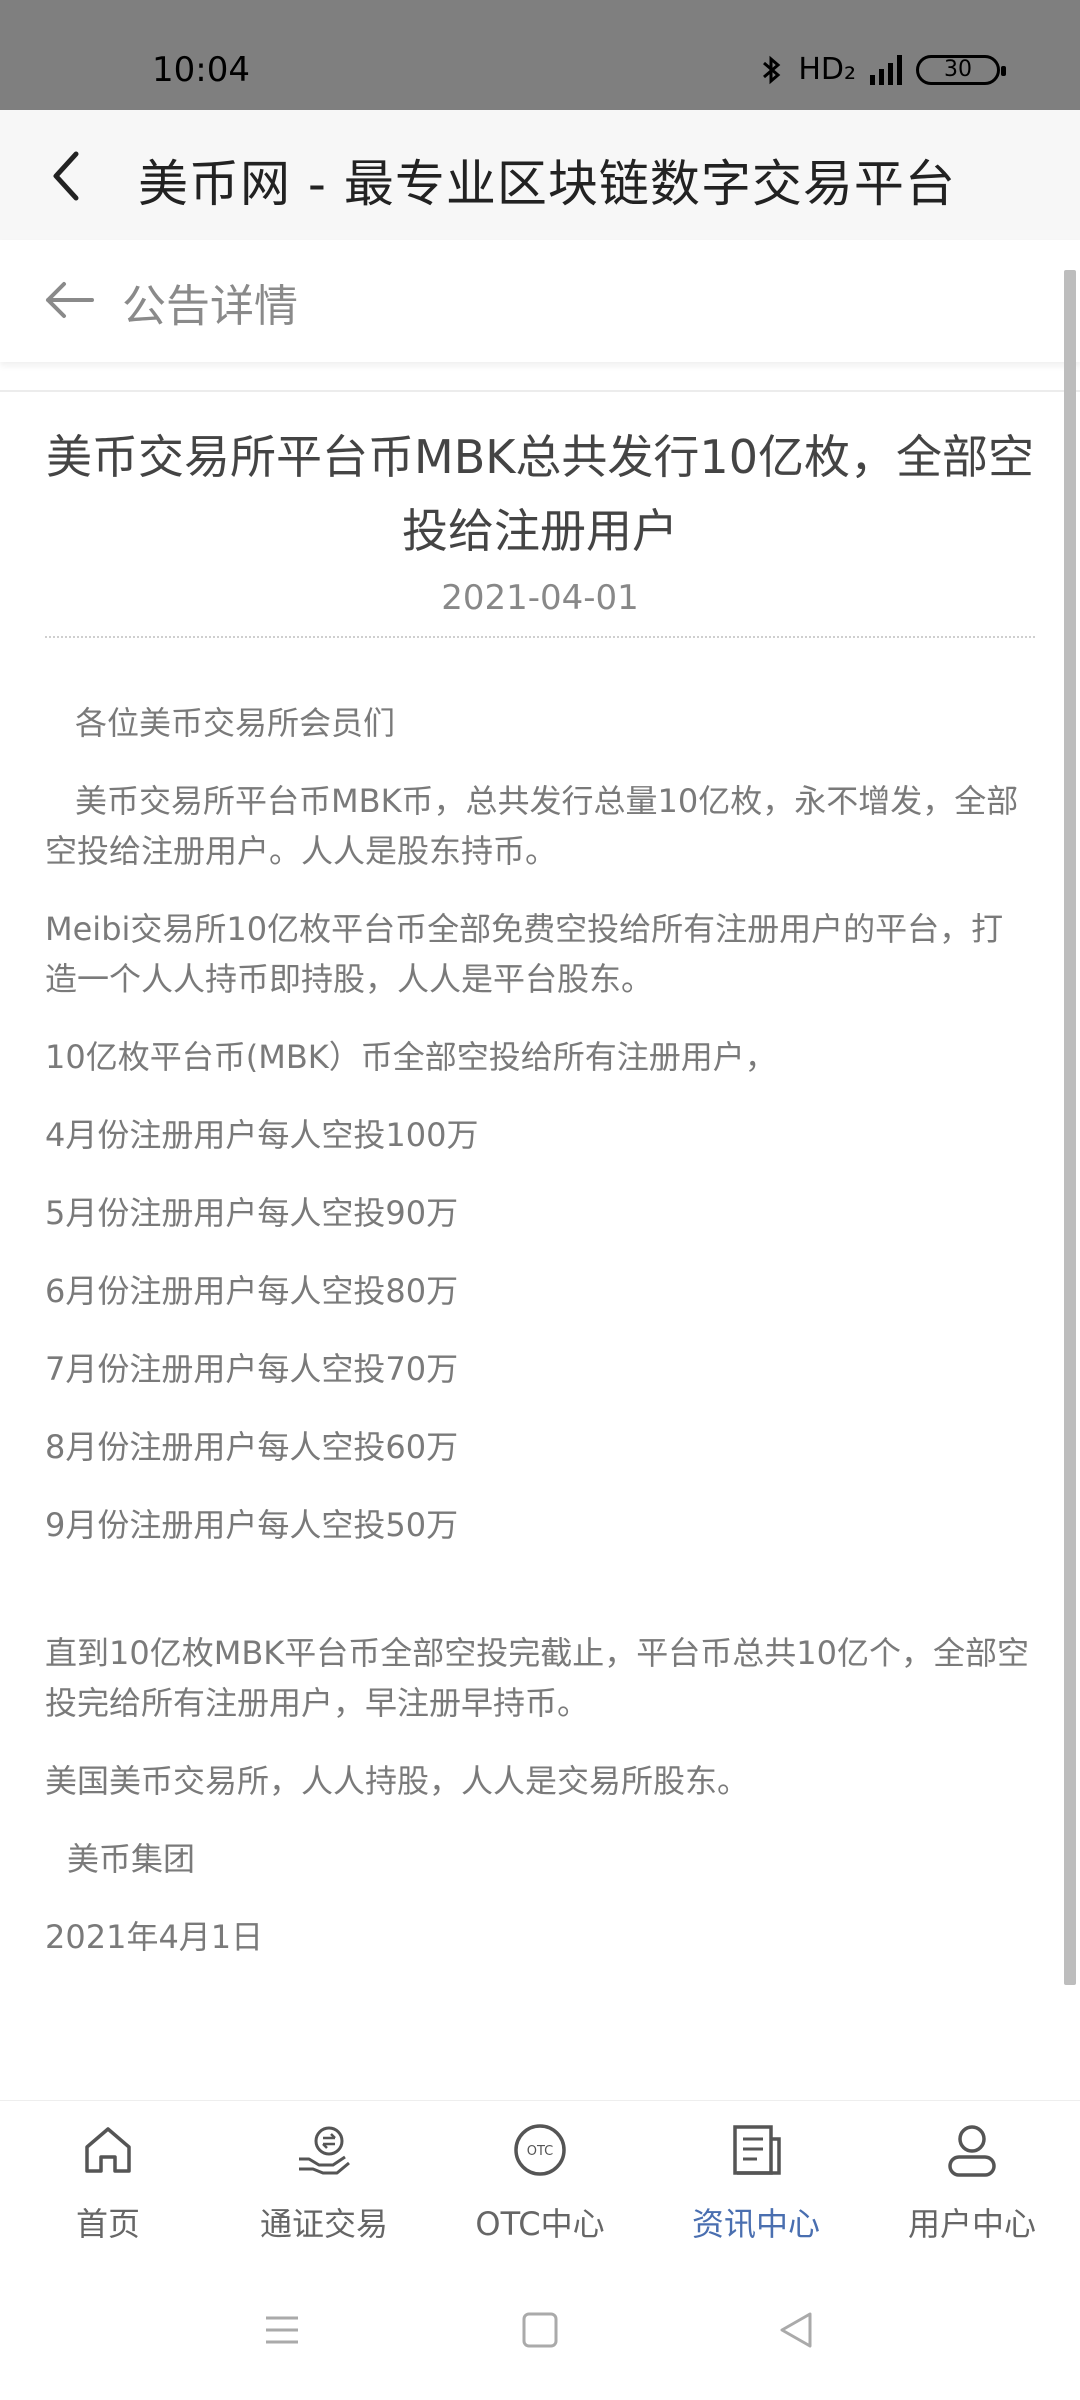 Image resolution: width=1080 pixels, height=2400 pixels. I want to click on paragraph: 美国美币交易所，人人持股，人人是交易所股东。, so click(397, 1781).